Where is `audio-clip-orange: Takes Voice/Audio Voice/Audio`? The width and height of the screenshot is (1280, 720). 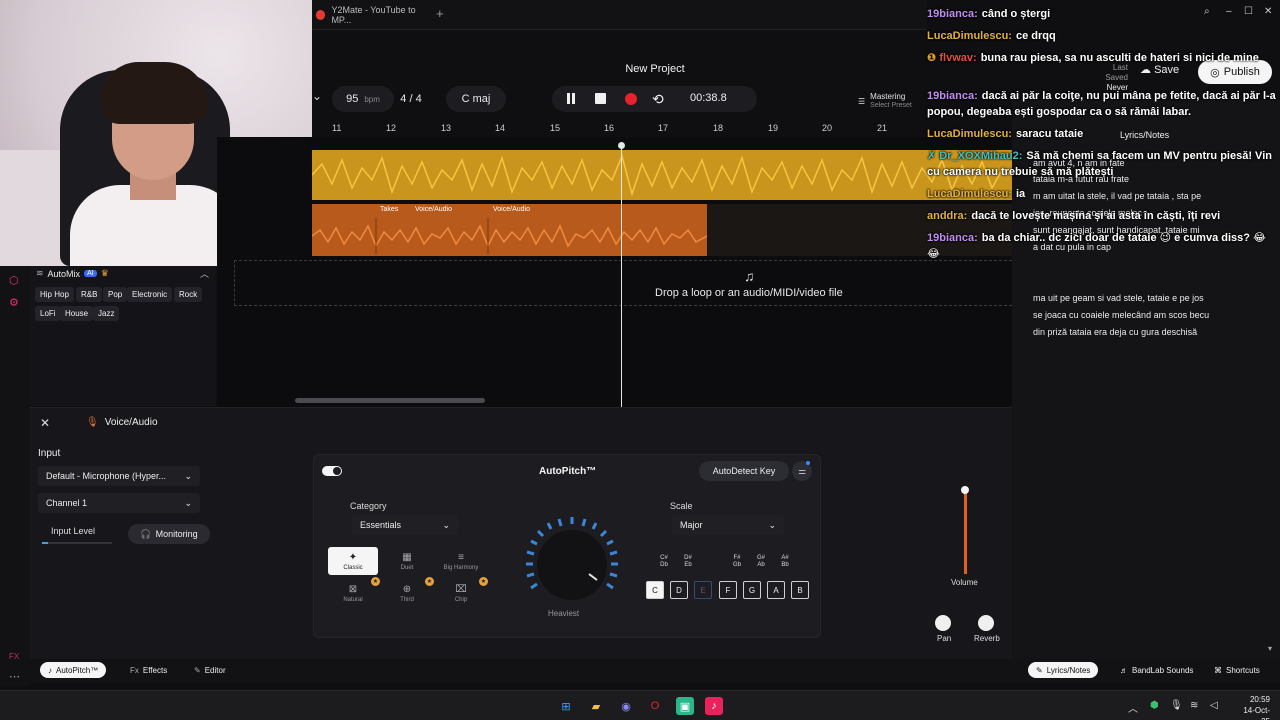
audio-clip-orange: Takes Voice/Audio Voice/Audio is located at coordinates (509, 230).